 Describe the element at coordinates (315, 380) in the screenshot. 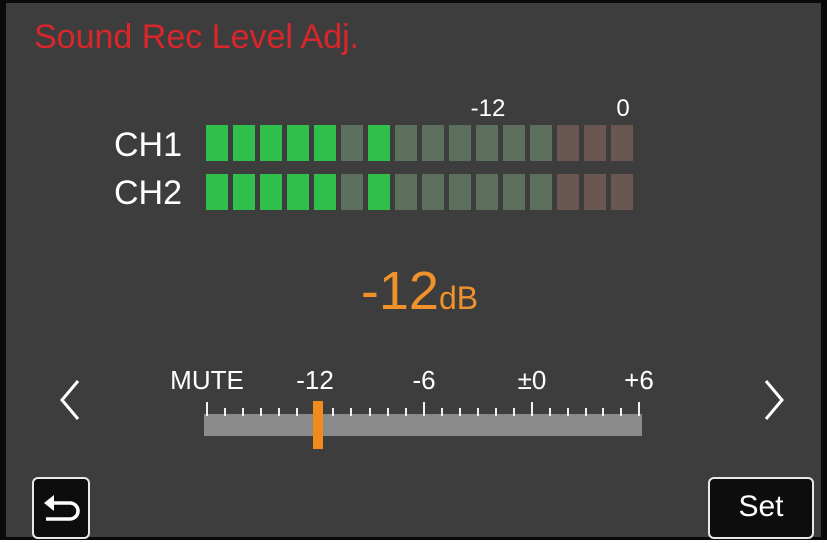

I see `slider-label-minus12: -12` at that location.